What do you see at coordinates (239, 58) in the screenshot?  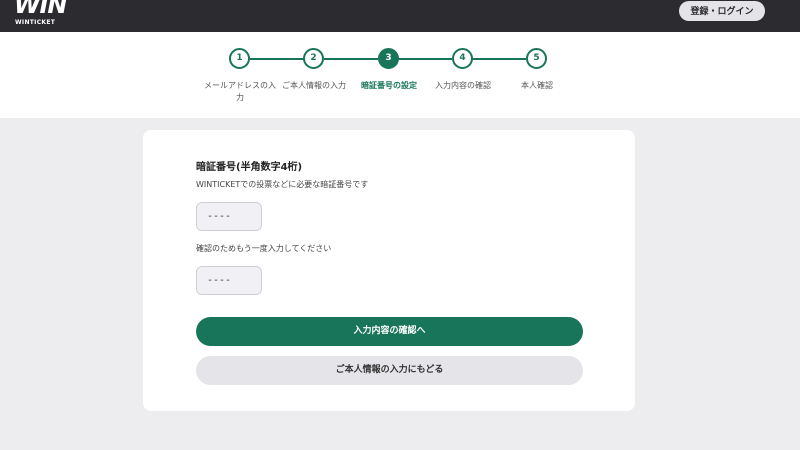 I see `step-1-circle: 1` at bounding box center [239, 58].